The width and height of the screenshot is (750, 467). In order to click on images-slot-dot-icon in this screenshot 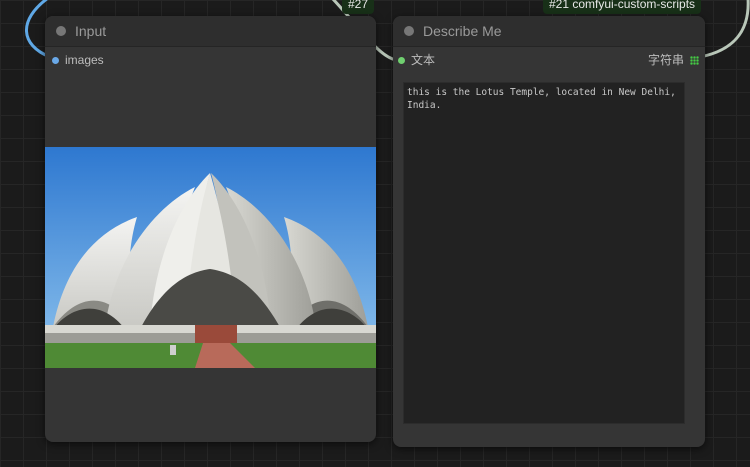, I will do `click(55, 60)`.